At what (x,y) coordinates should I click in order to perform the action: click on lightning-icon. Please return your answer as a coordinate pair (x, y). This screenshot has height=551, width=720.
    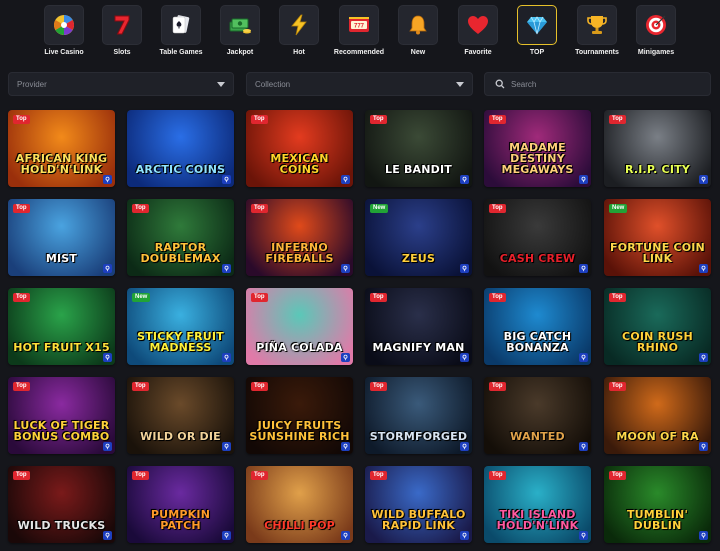
    Looking at the image, I should click on (299, 25).